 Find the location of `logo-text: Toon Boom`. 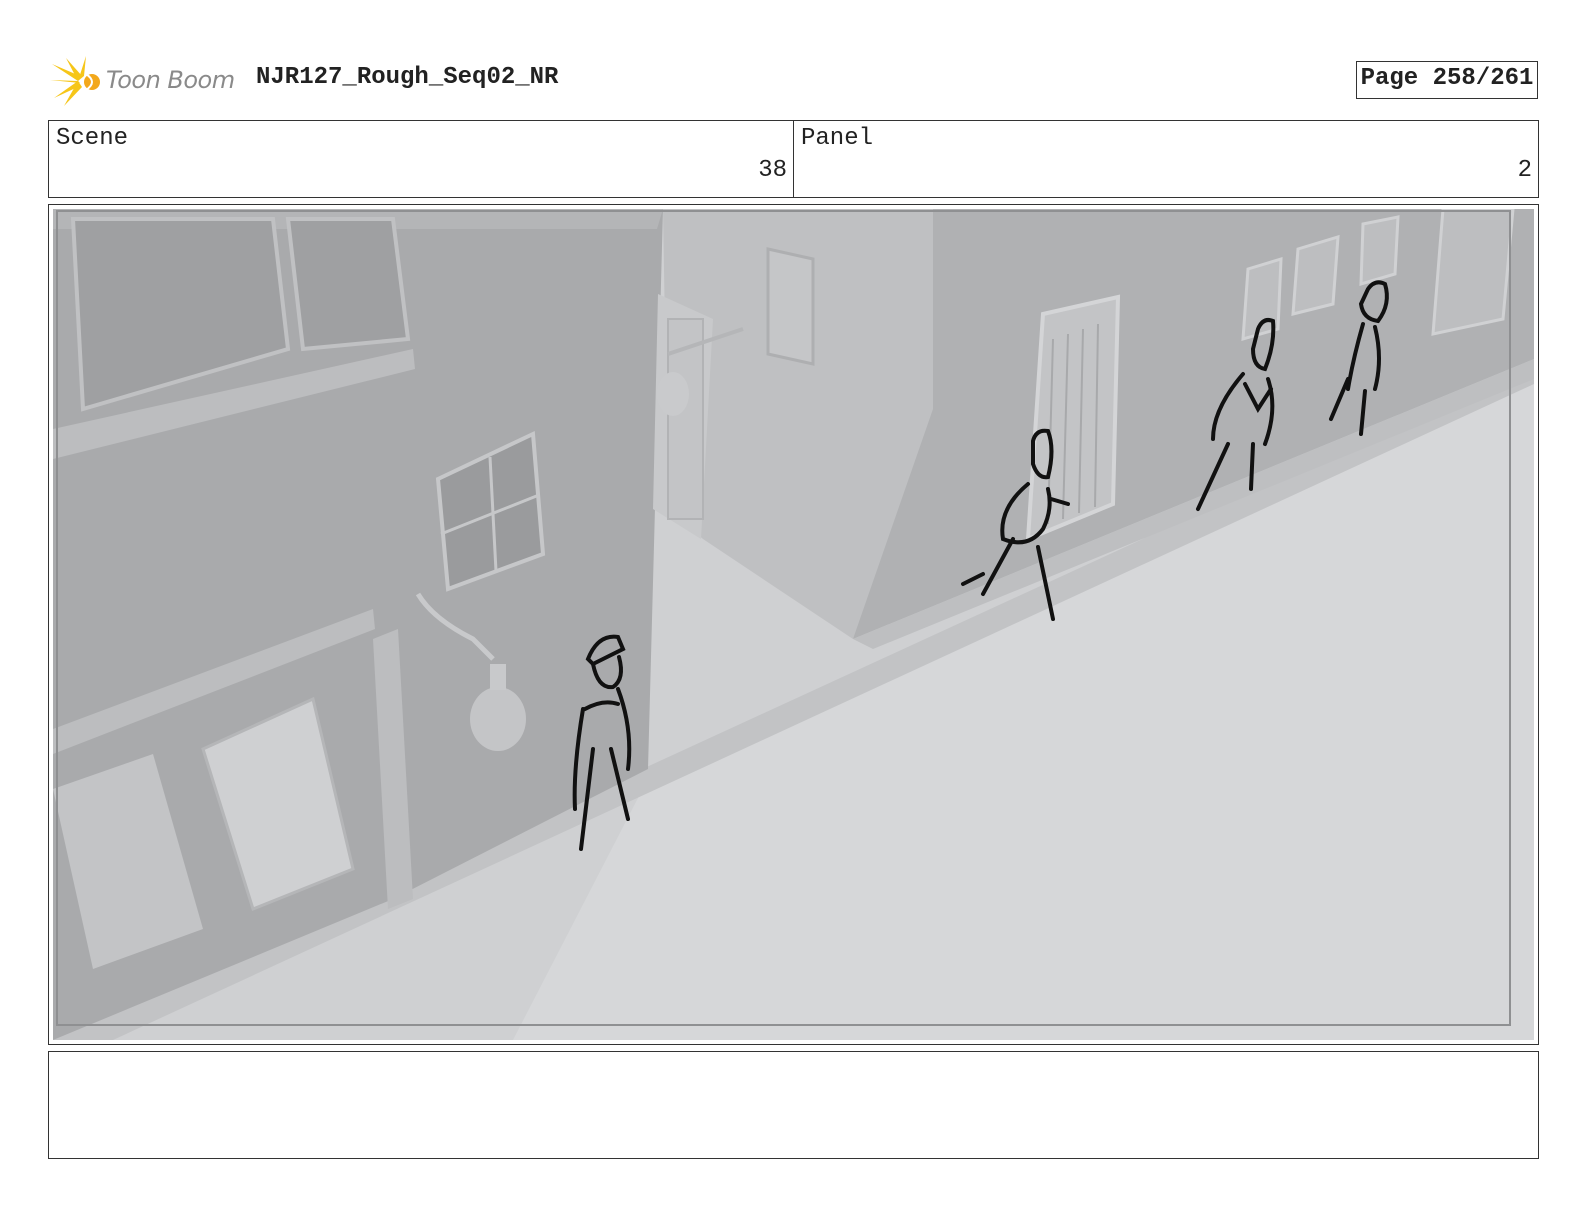

logo-text: Toon Boom is located at coordinates (170, 80).